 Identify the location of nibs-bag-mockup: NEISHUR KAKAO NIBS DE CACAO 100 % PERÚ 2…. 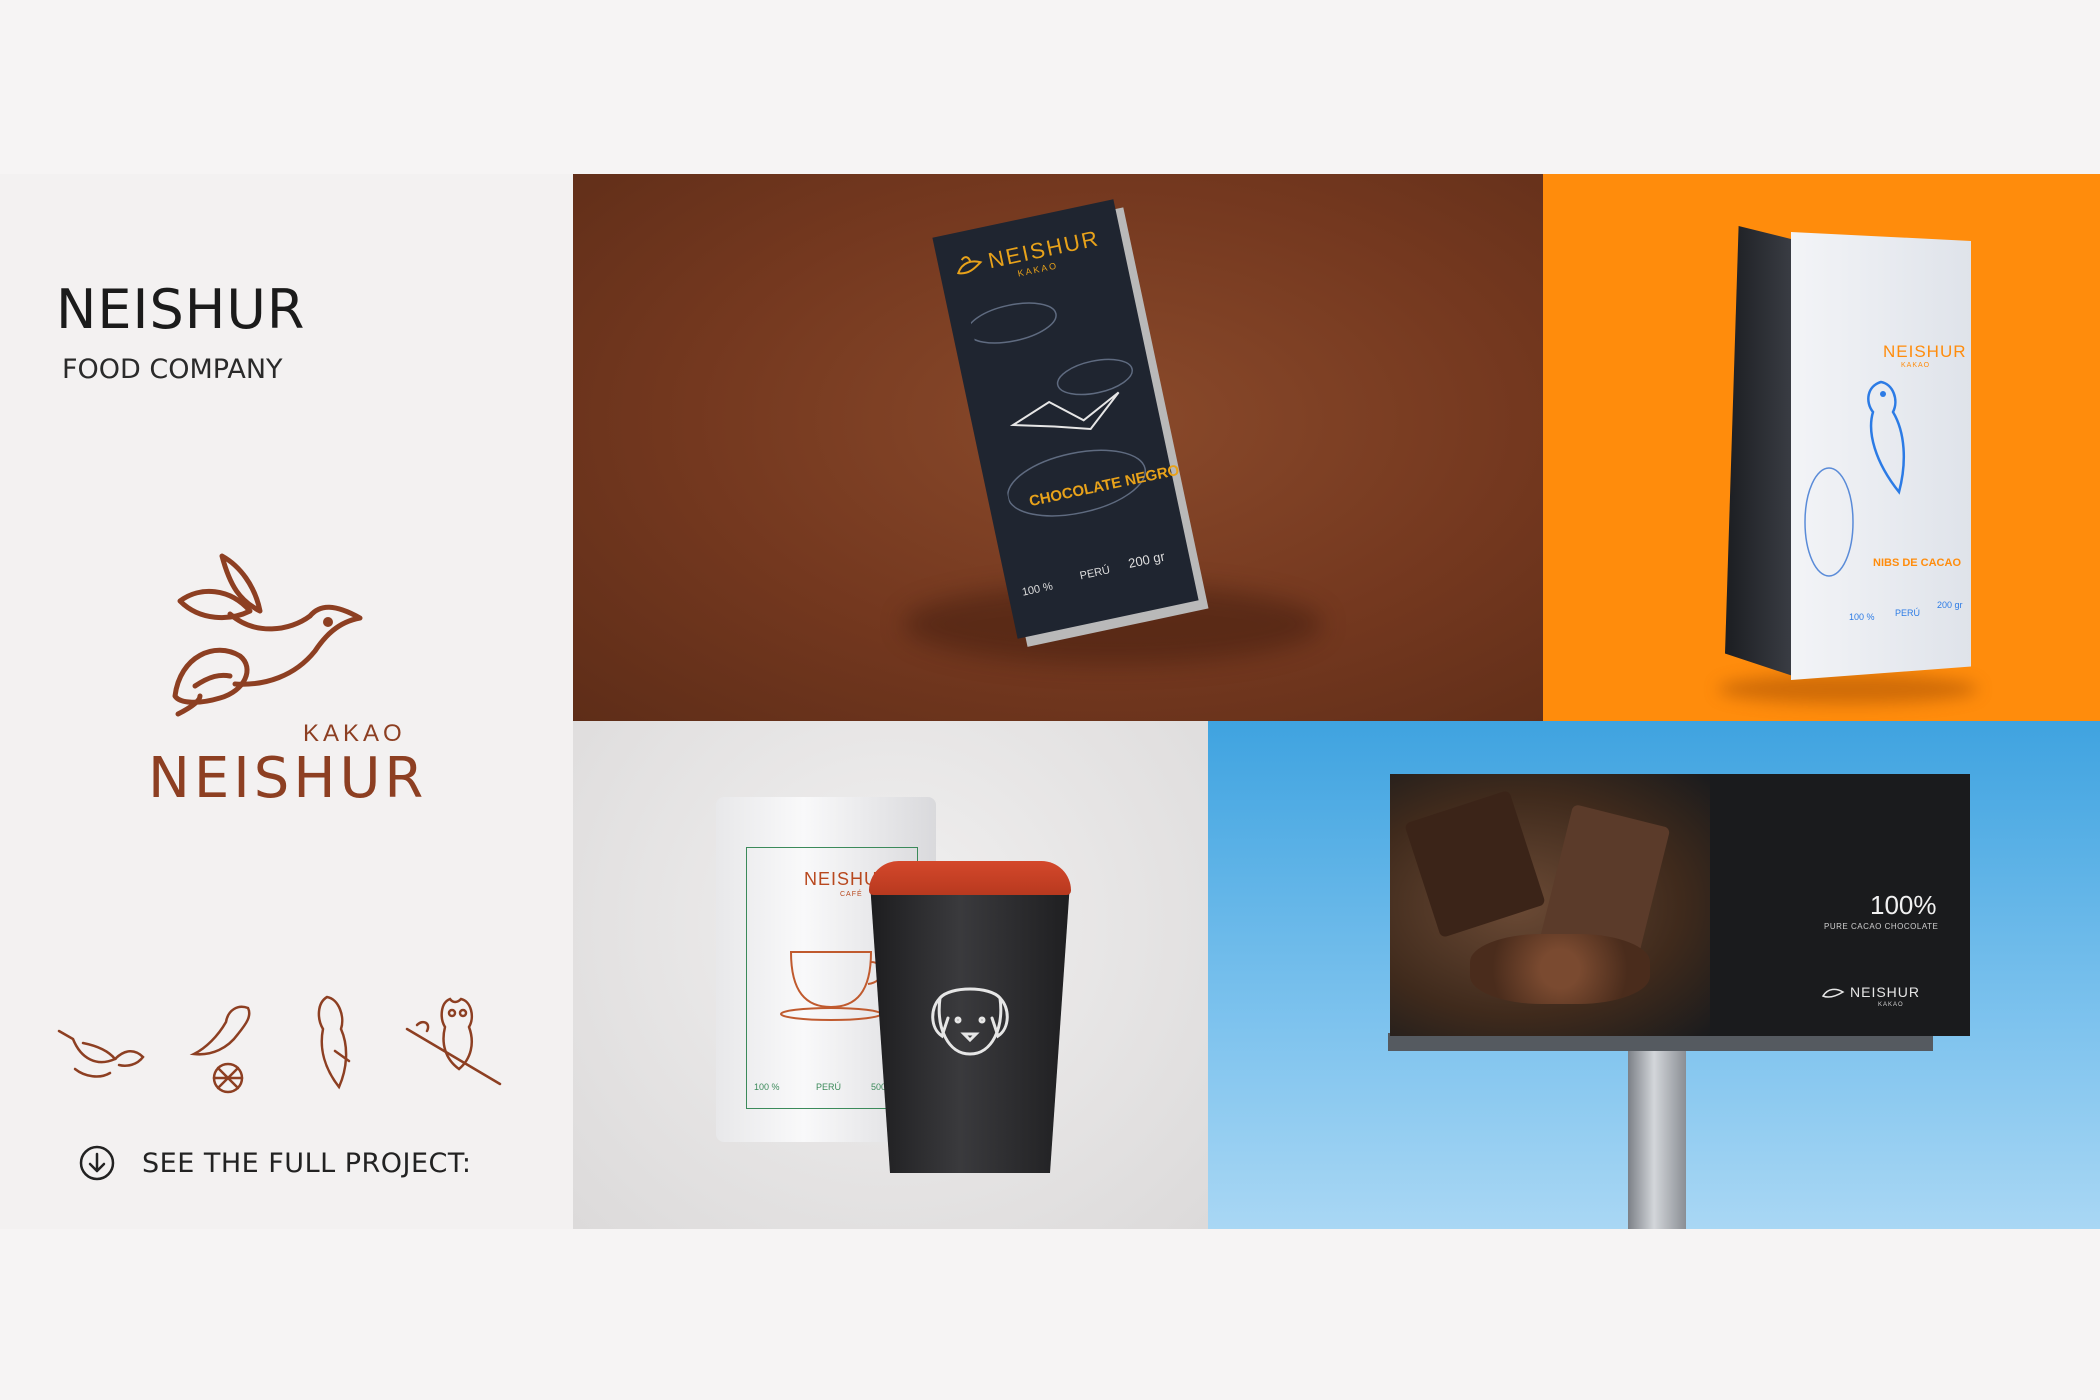
(1821, 447).